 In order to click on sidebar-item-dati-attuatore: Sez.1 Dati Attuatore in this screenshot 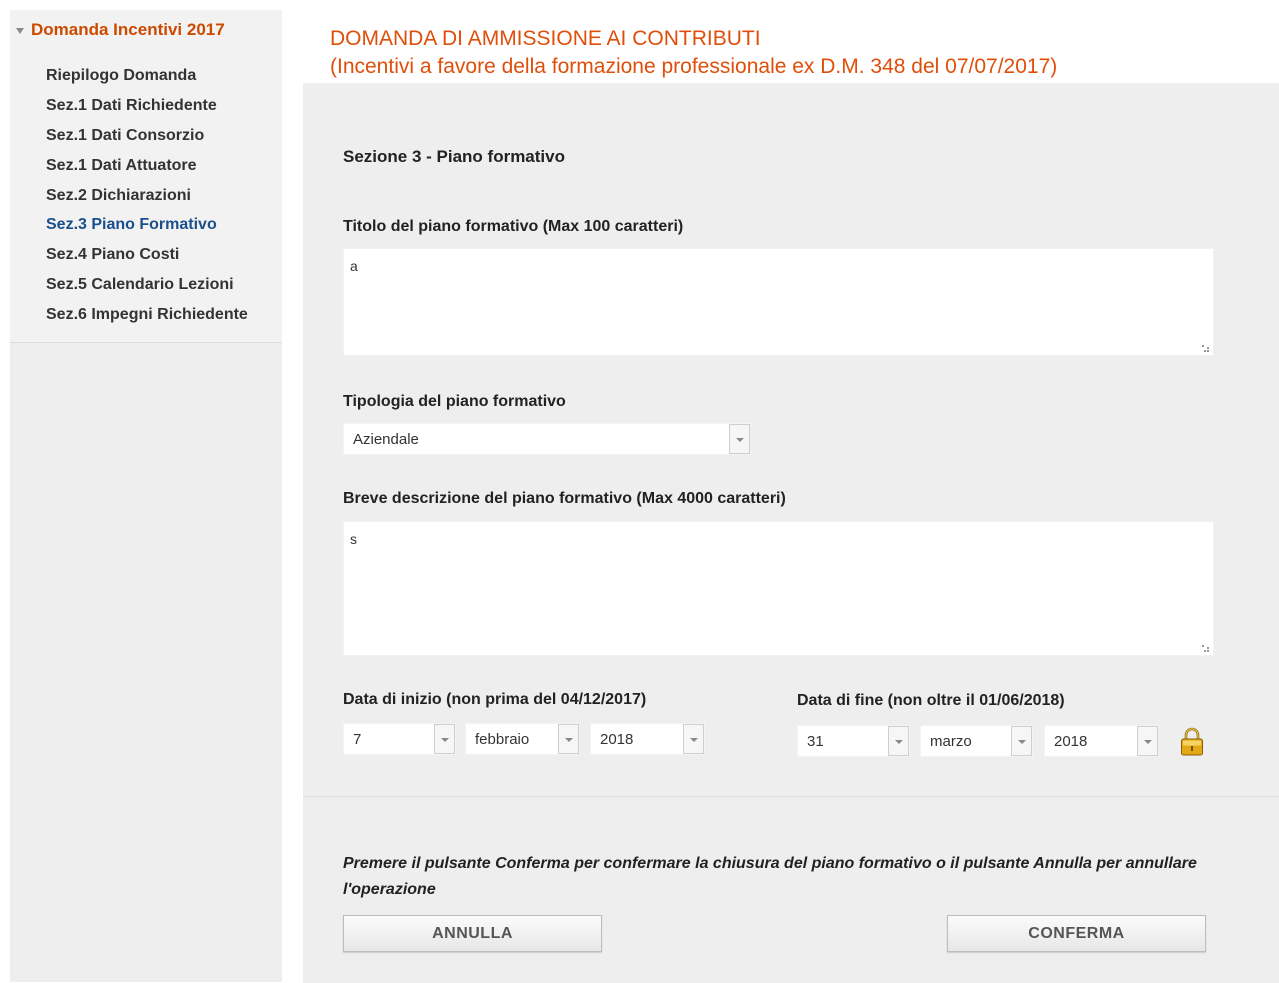, I will do `click(147, 170)`.